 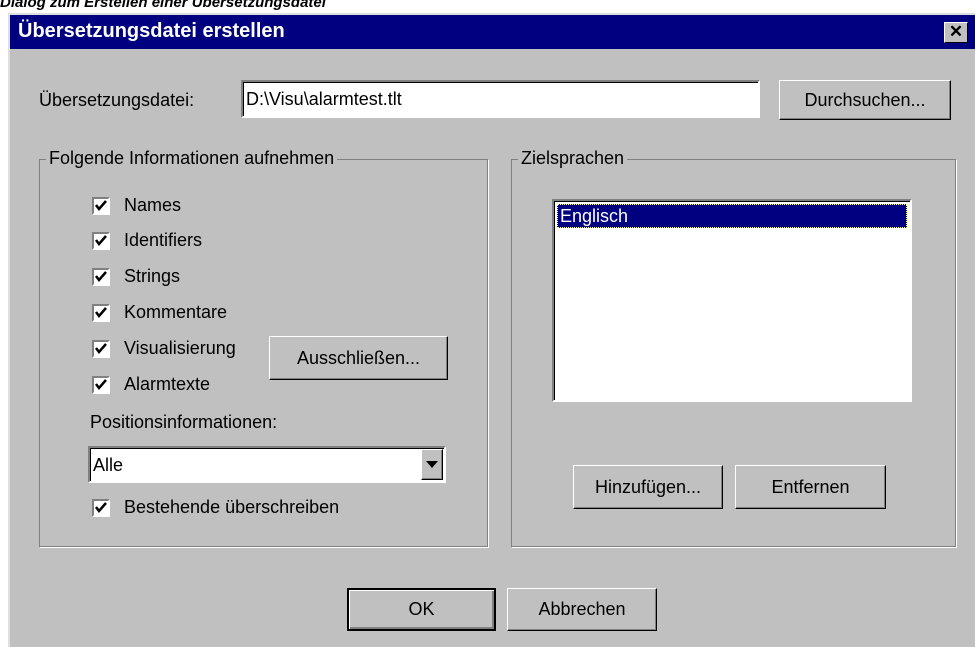 I want to click on dialog-title: Übersetzungsdatei erstellen, so click(x=151, y=31).